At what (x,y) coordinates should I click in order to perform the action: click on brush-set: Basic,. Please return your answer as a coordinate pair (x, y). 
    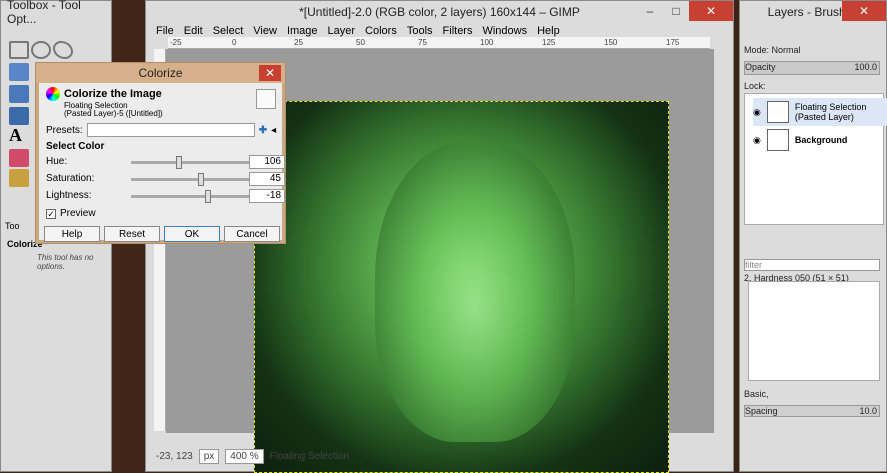
    Looking at the image, I should click on (756, 394).